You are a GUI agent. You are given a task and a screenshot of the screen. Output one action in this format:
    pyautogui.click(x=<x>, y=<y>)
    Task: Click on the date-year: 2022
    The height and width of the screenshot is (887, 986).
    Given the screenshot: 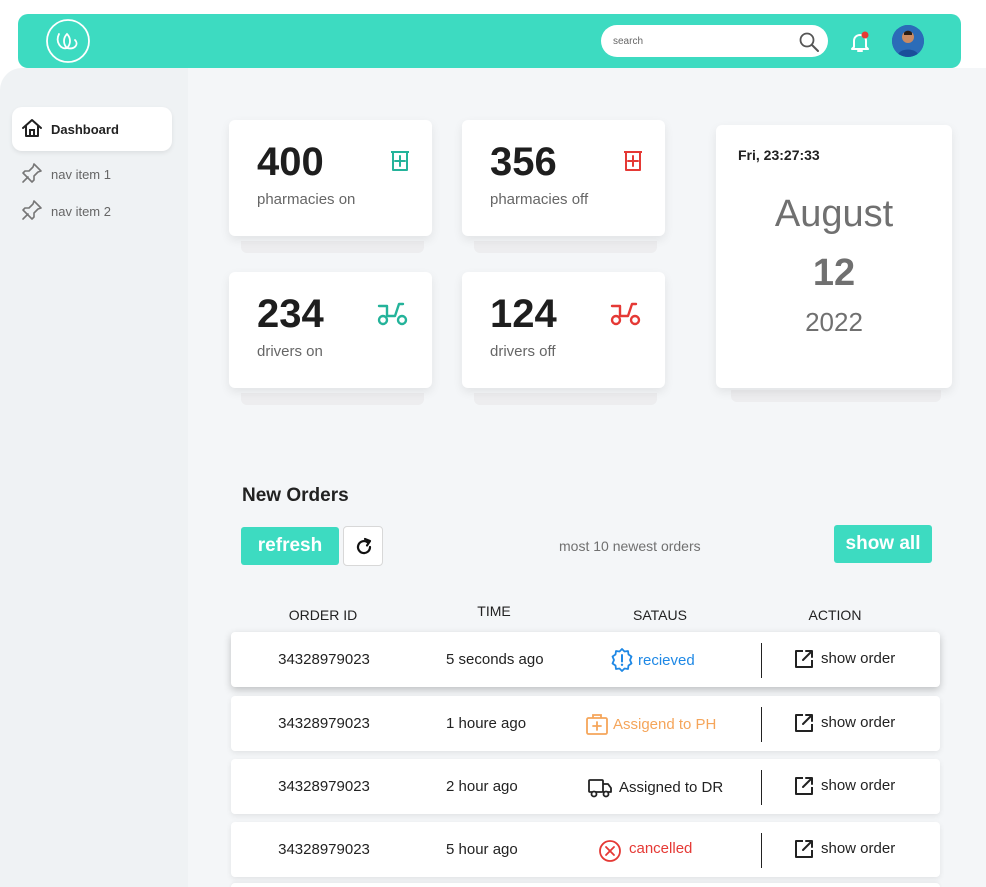 What is the action you would take?
    pyautogui.click(x=834, y=322)
    